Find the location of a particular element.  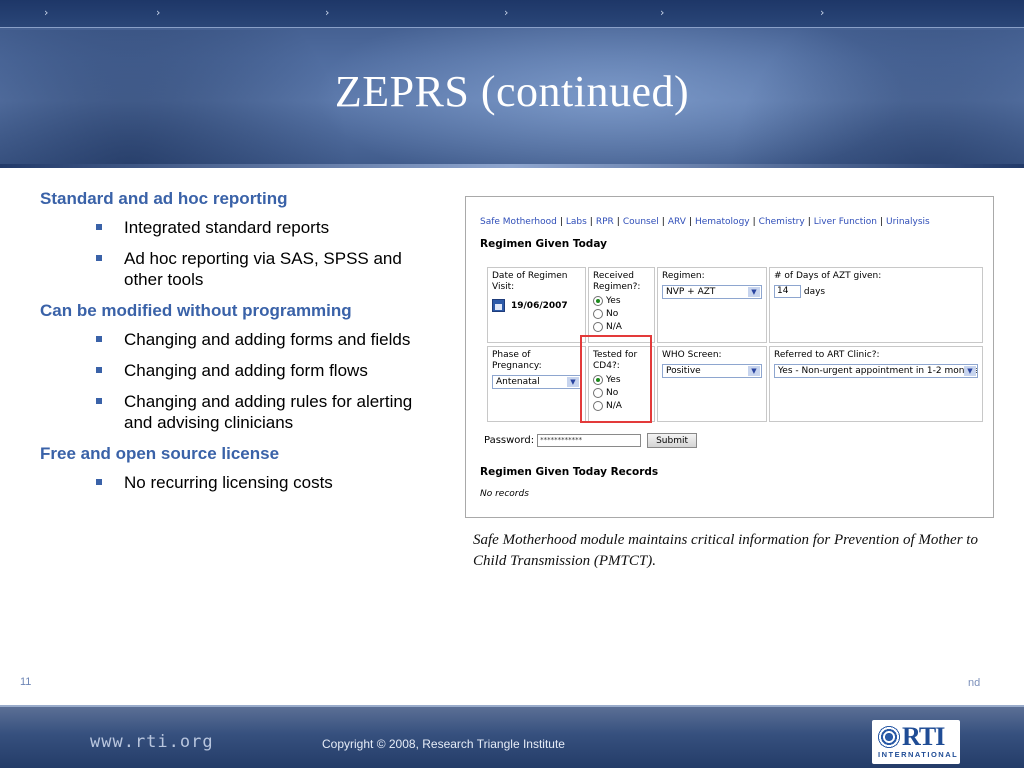

bullet-item: Changing and adding form flows is located at coordinates (240, 370).